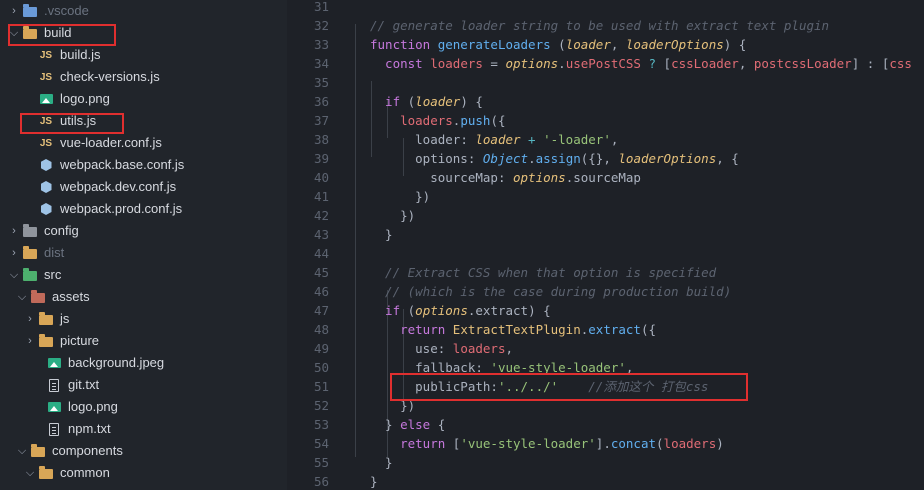  I want to click on file-check-versions-js: JS check-versions.js, so click(143, 77).